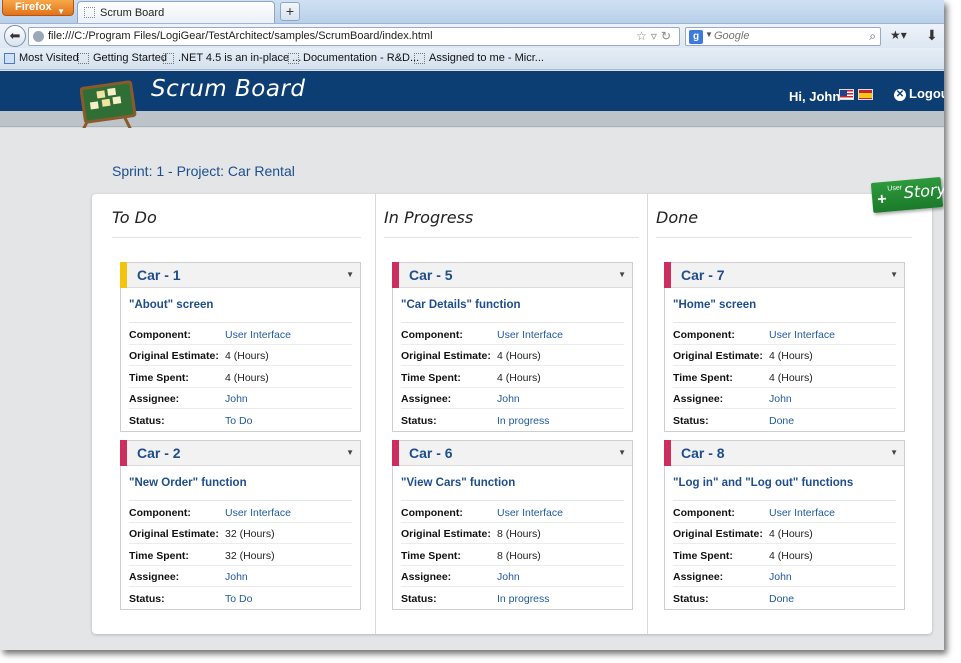 The height and width of the screenshot is (663, 961). Describe the element at coordinates (176, 12) in the screenshot. I see `tab-scrum-board: Scrum Board` at that location.